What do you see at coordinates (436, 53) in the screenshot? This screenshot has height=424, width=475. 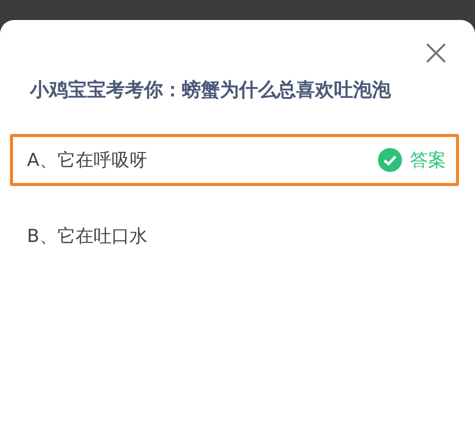 I see `close-icon` at bounding box center [436, 53].